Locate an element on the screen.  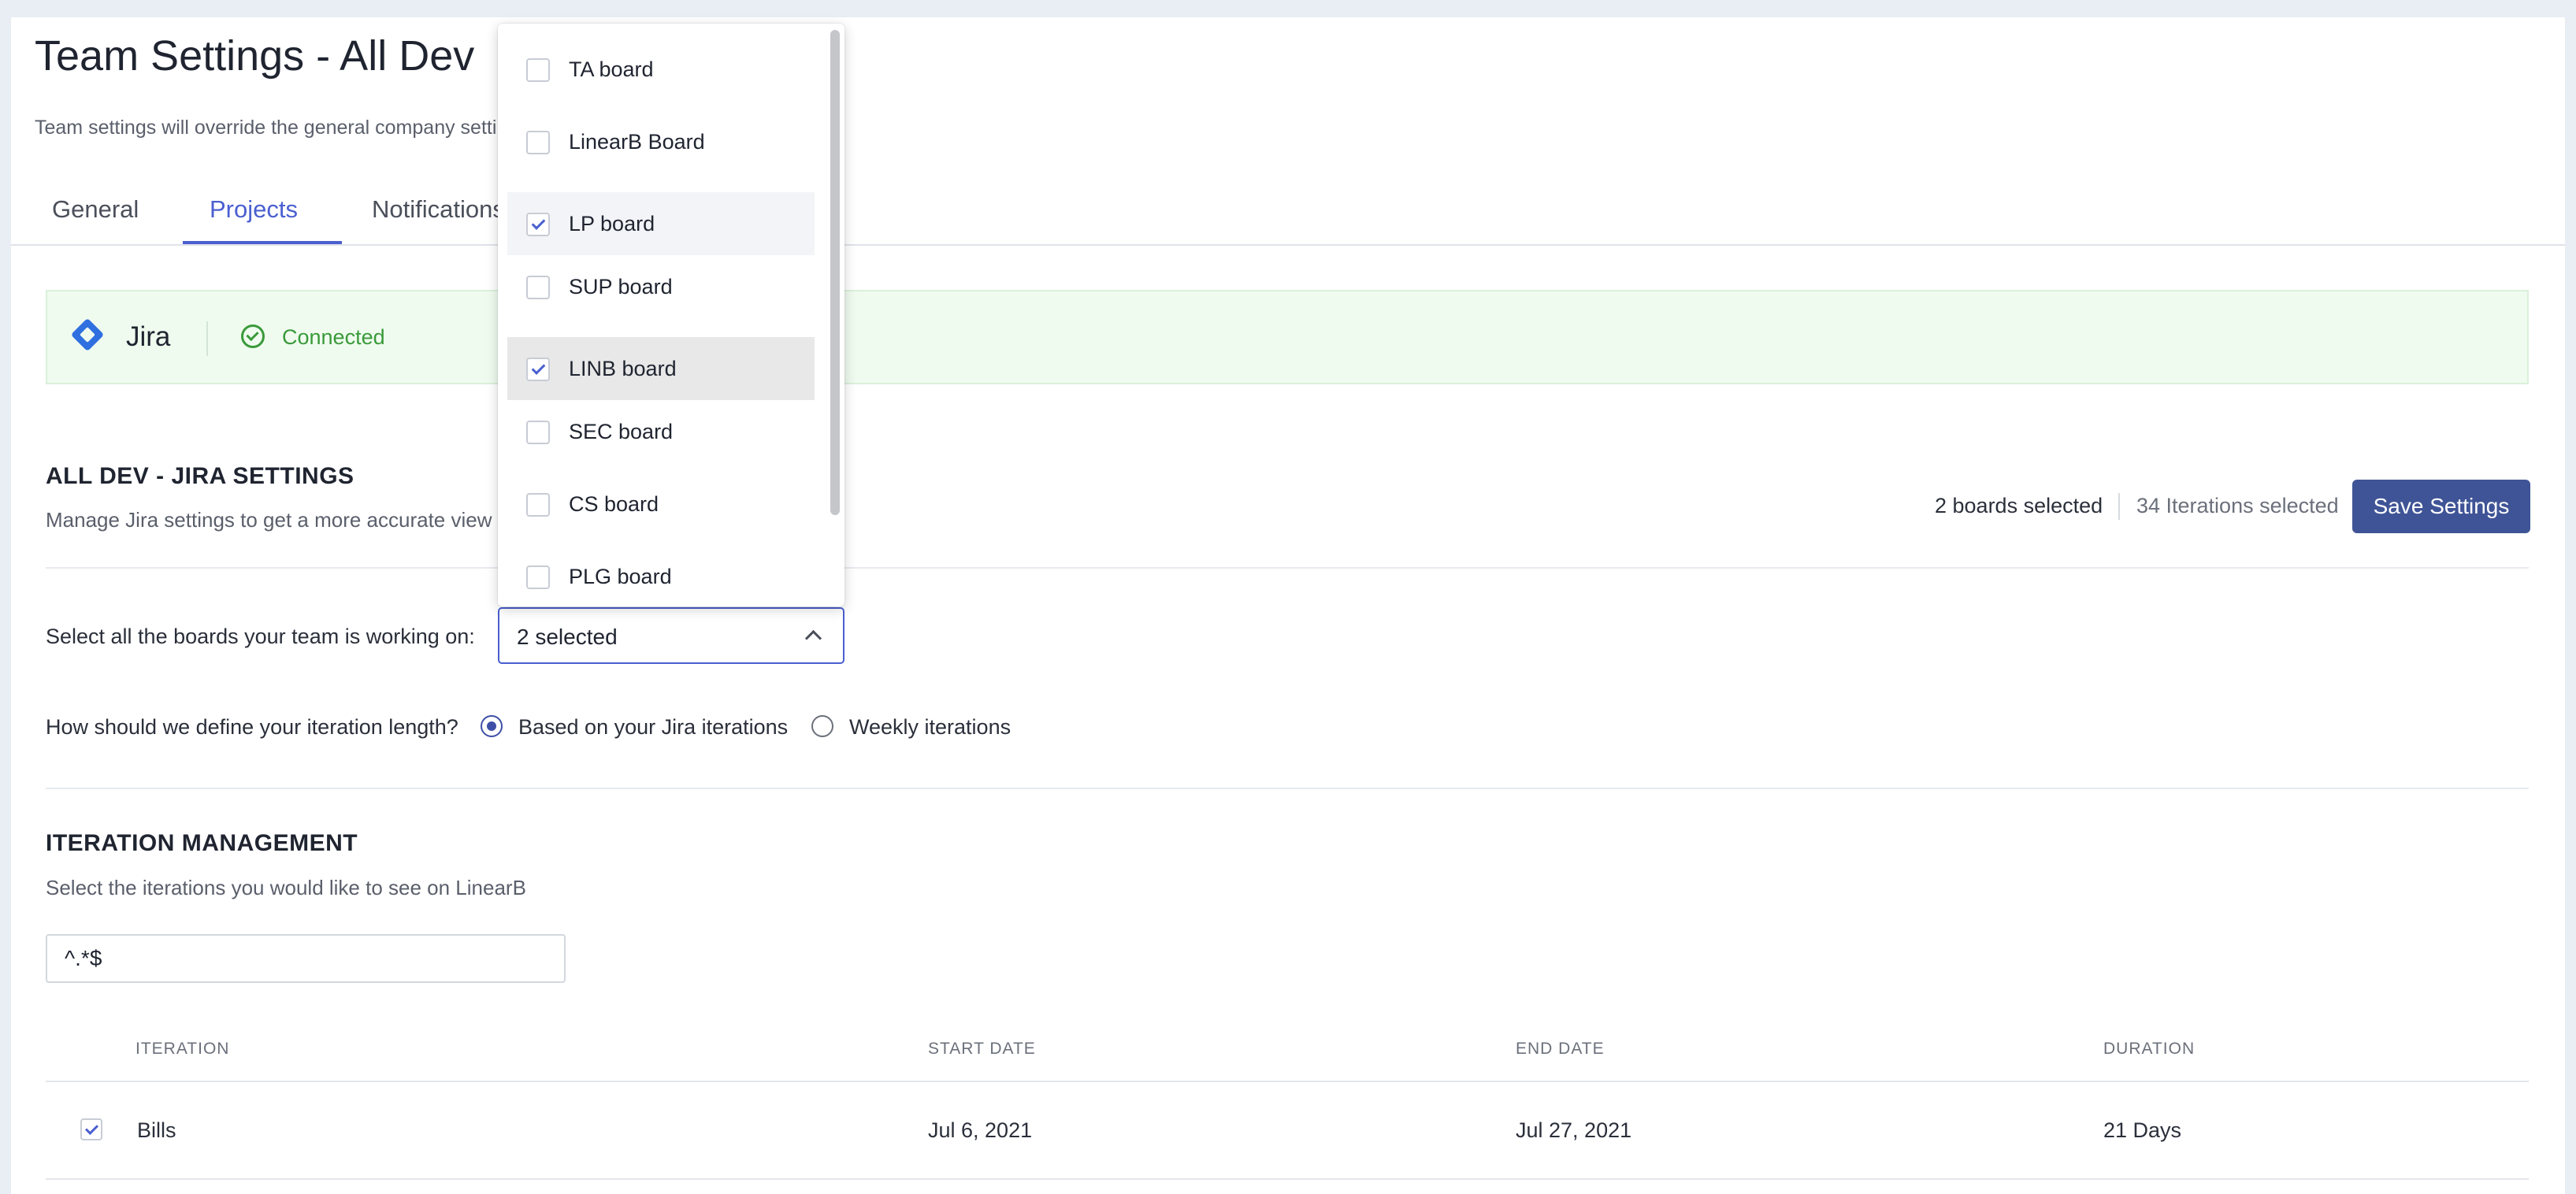
cell-start-date: Jul 6, 2021 is located at coordinates (980, 1130).